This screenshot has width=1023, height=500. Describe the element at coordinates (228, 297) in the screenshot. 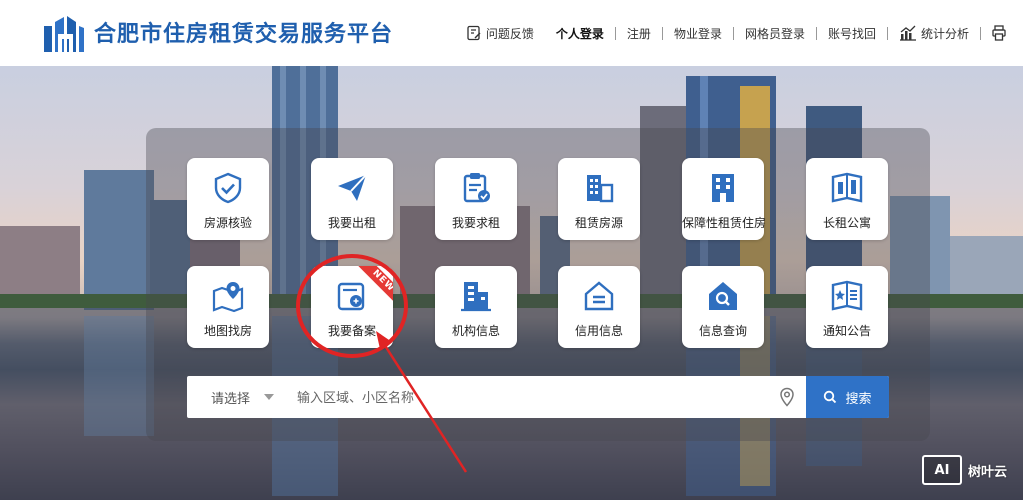

I see `map-pin-icon` at that location.